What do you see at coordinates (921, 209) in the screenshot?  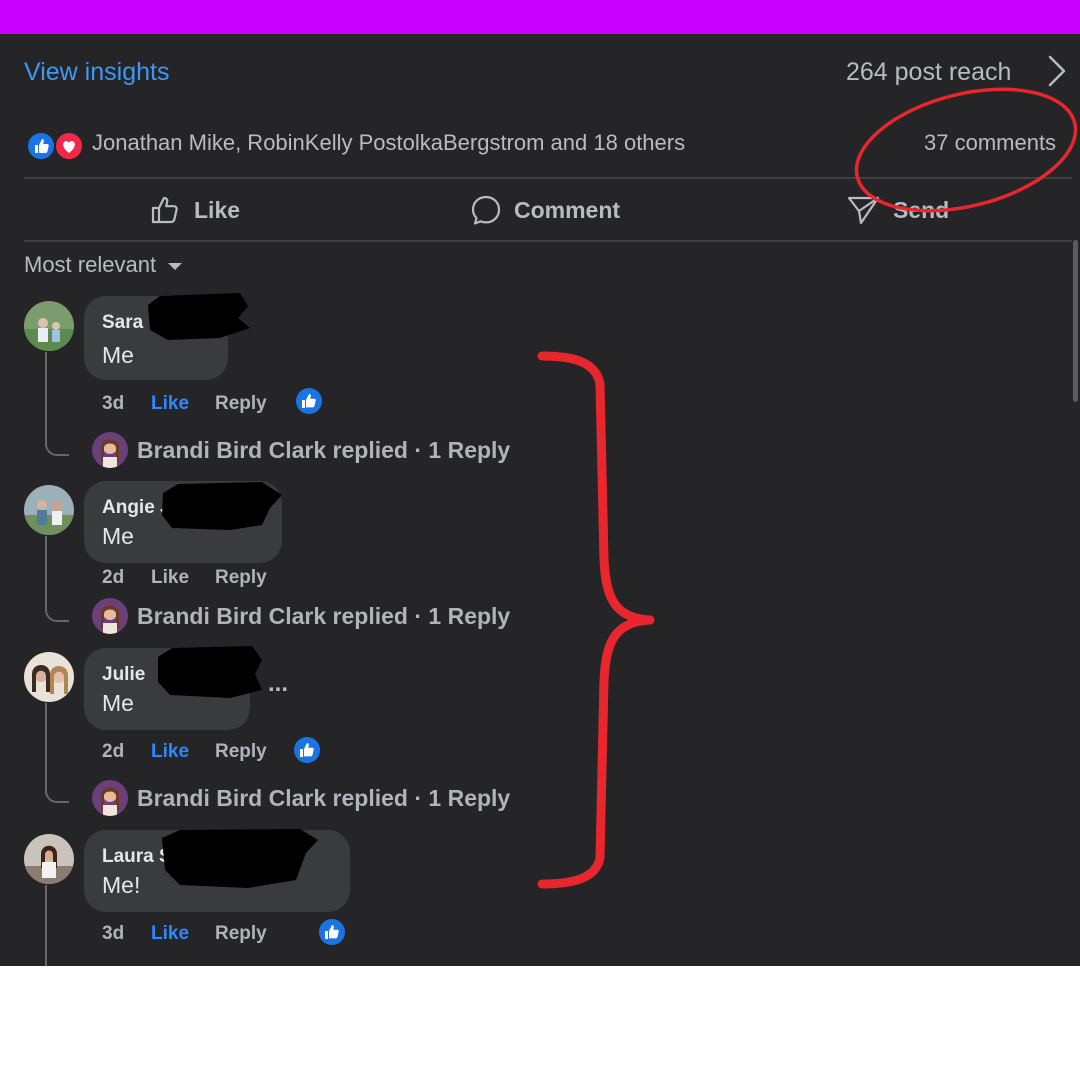 I see `send-label: Send` at bounding box center [921, 209].